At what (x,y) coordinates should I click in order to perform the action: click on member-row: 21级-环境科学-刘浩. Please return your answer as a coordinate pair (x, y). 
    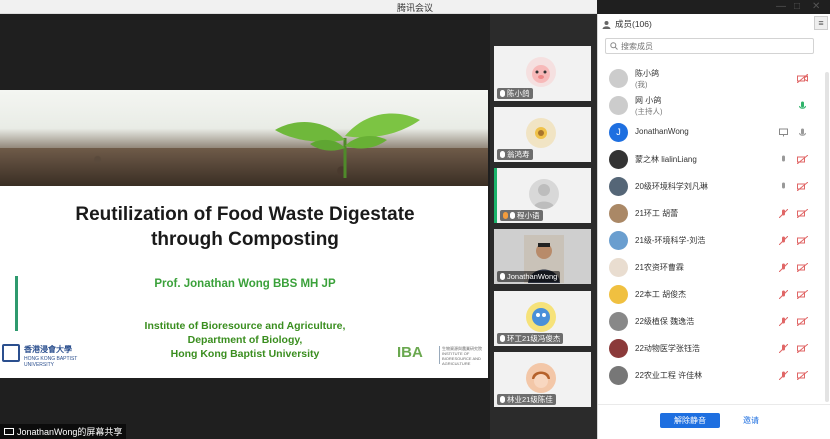
    Looking at the image, I should click on (714, 241).